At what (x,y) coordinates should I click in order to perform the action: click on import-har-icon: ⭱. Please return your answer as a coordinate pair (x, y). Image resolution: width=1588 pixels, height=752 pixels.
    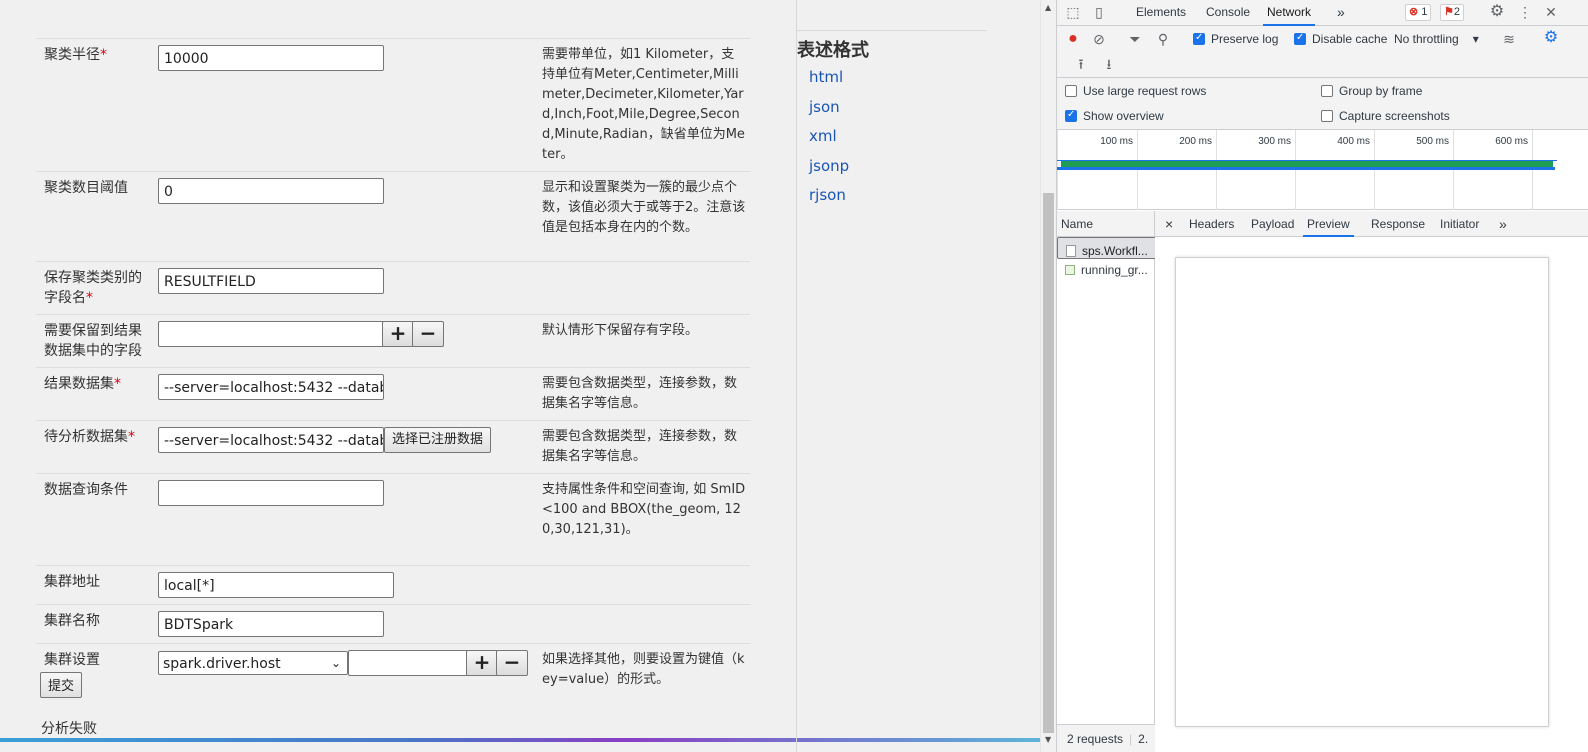
    Looking at the image, I should click on (1081, 64).